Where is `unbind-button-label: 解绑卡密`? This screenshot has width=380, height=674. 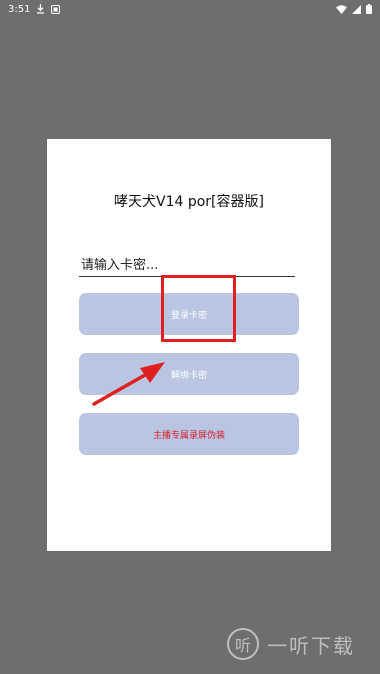 unbind-button-label: 解绑卡密 is located at coordinates (188, 375).